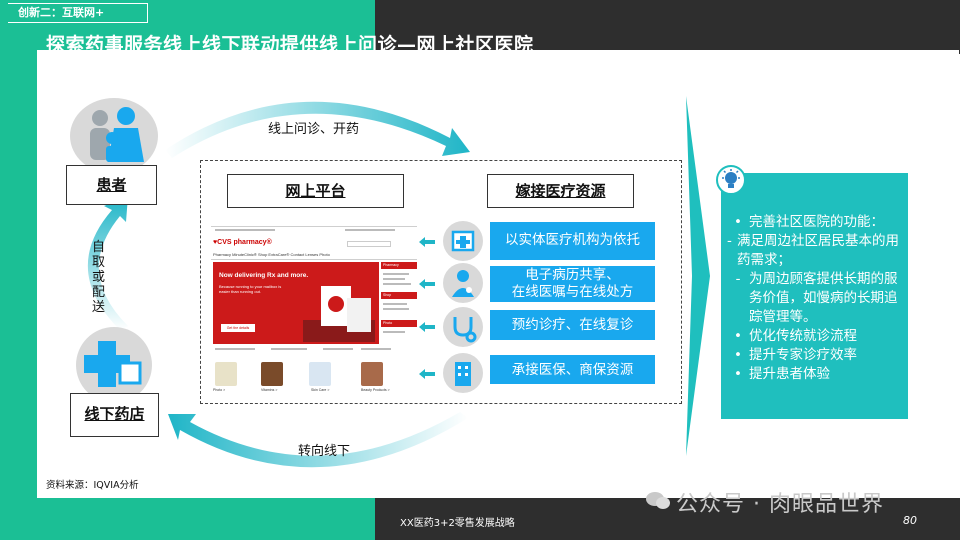 The height and width of the screenshot is (540, 960). Describe the element at coordinates (111, 185) in the screenshot. I see `patient-label: 患者` at that location.